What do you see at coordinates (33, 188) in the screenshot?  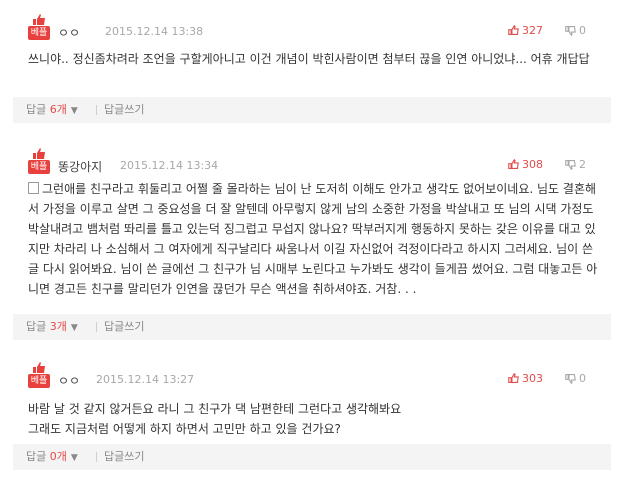 I see `memo-icon` at bounding box center [33, 188].